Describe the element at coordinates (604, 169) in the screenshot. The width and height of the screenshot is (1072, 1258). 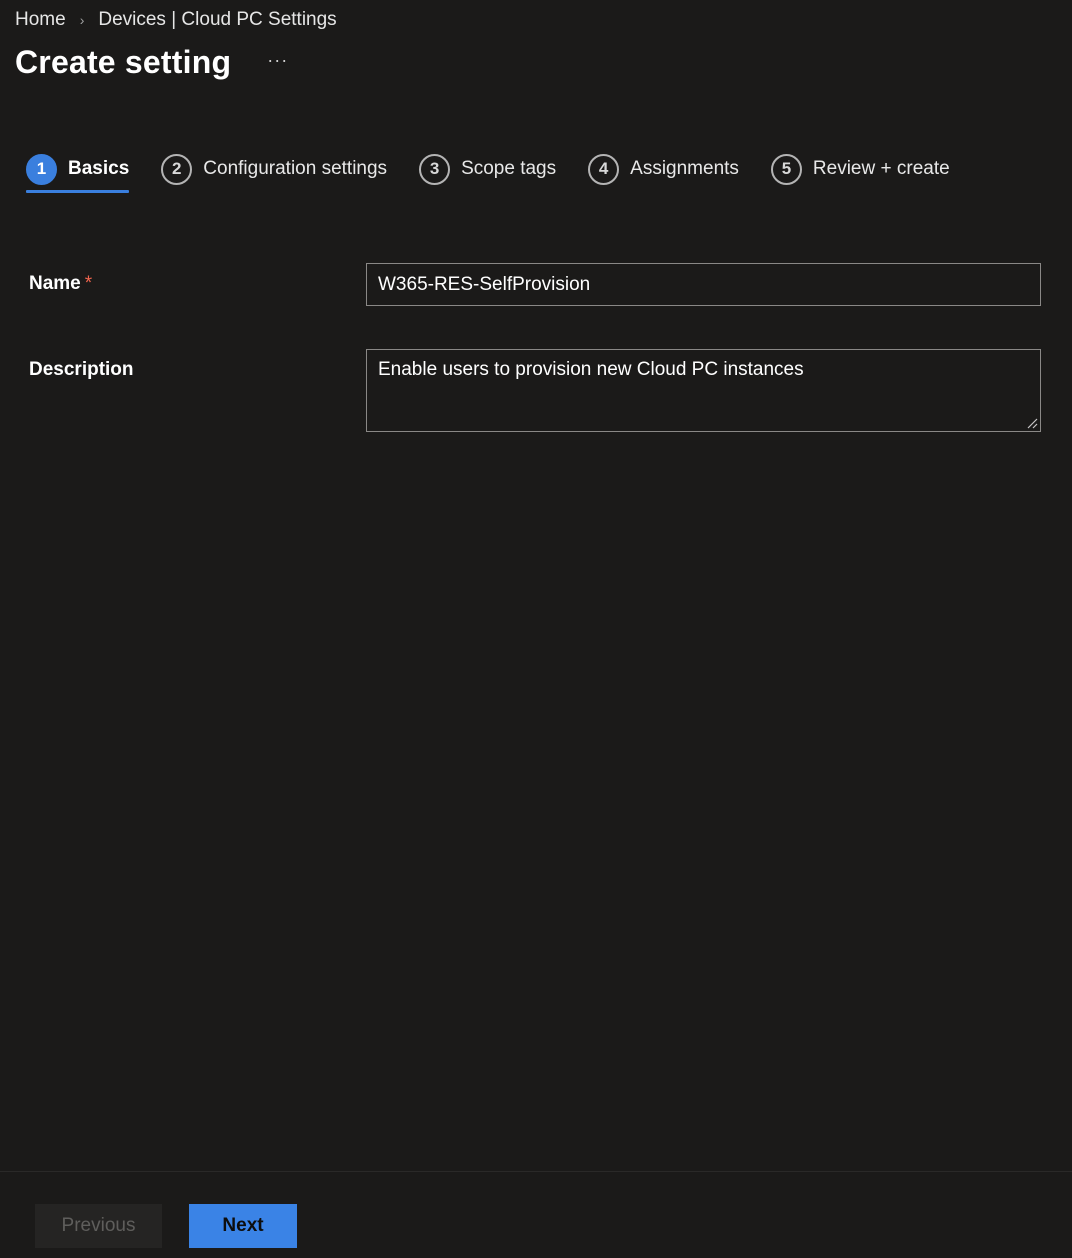
I see `step-number-4: 4` at that location.